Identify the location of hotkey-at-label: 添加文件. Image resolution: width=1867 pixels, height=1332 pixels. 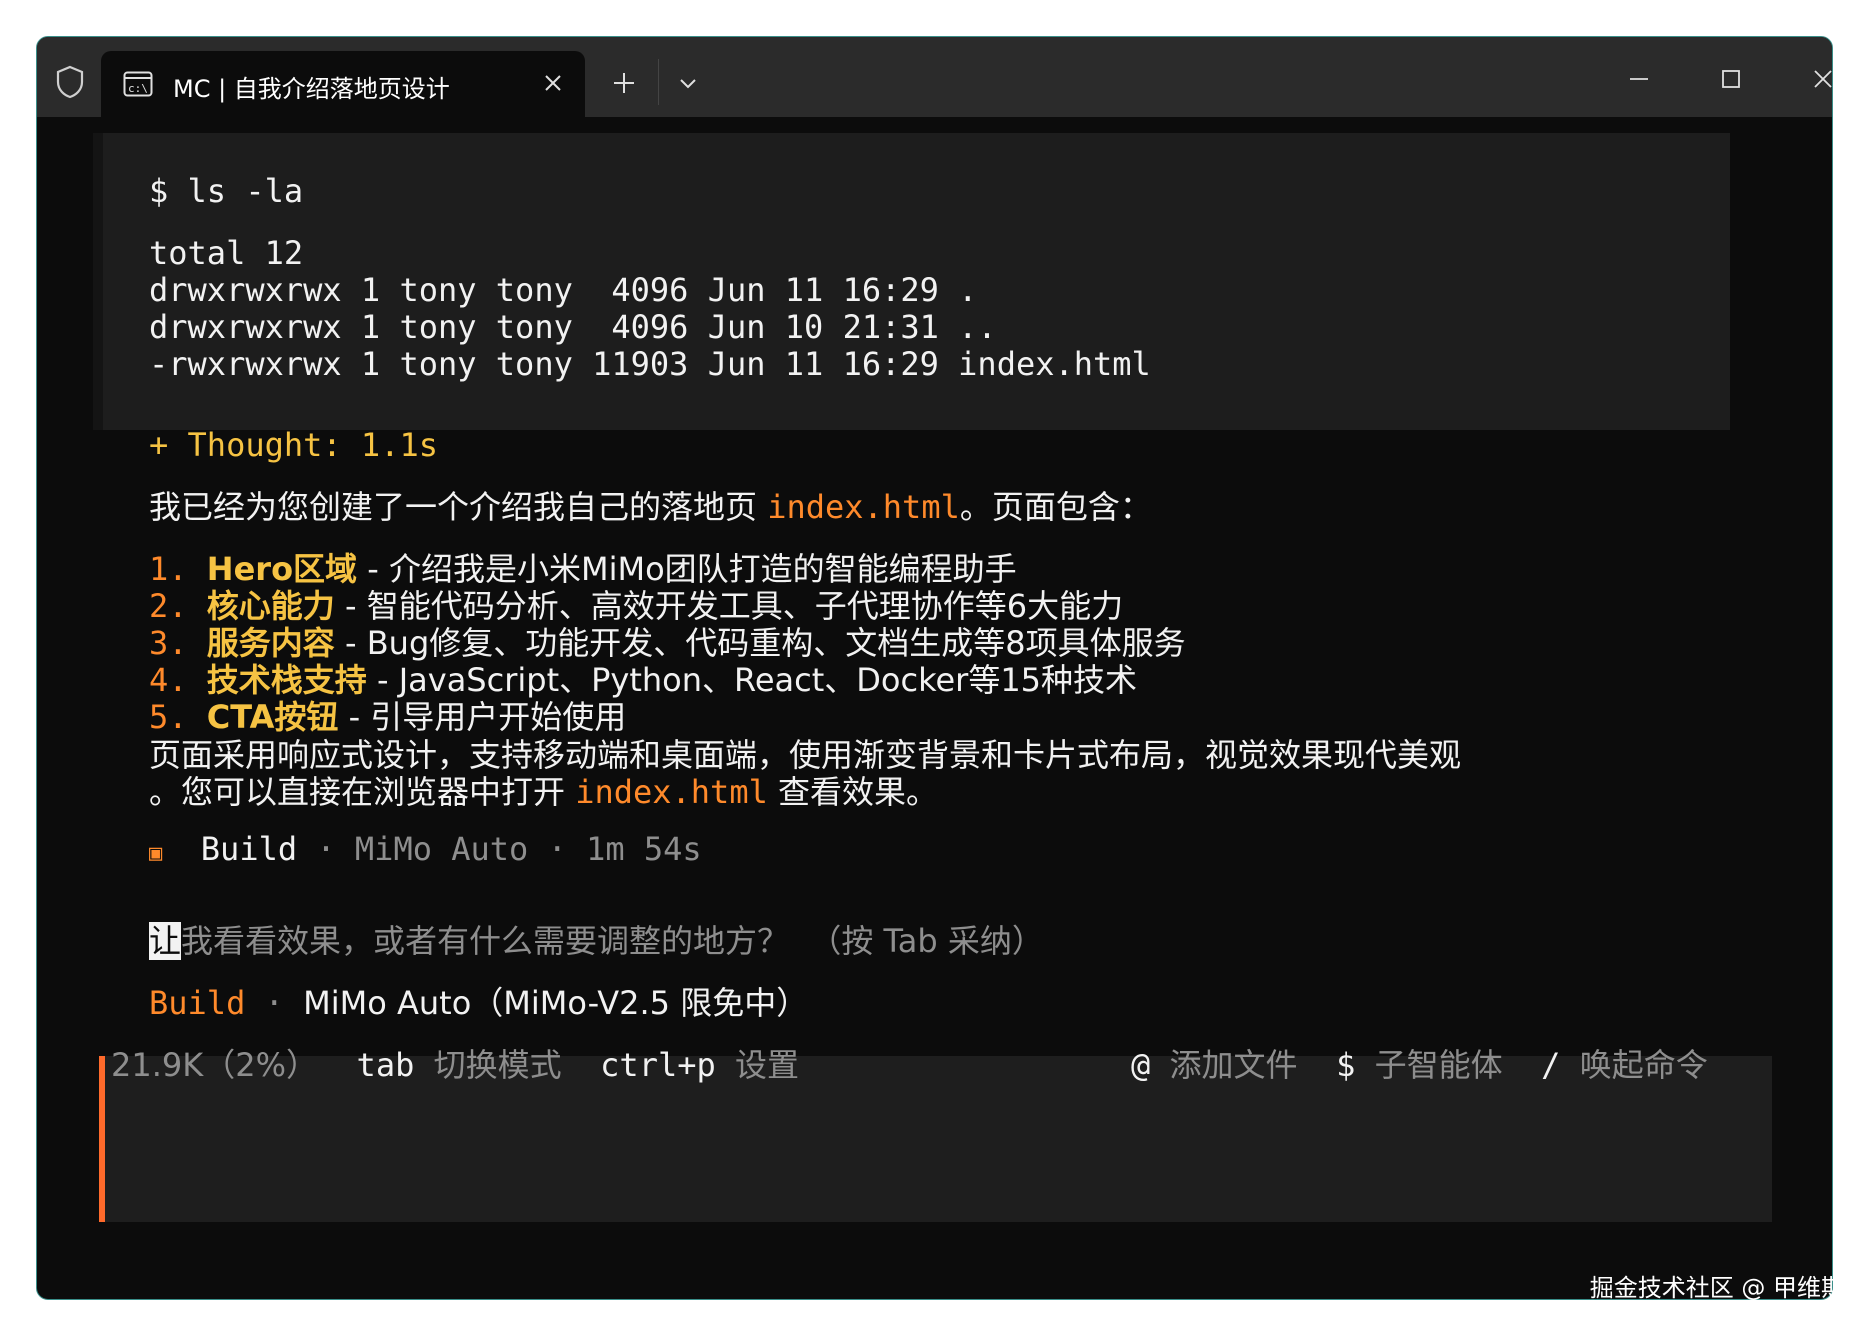
(1233, 1065).